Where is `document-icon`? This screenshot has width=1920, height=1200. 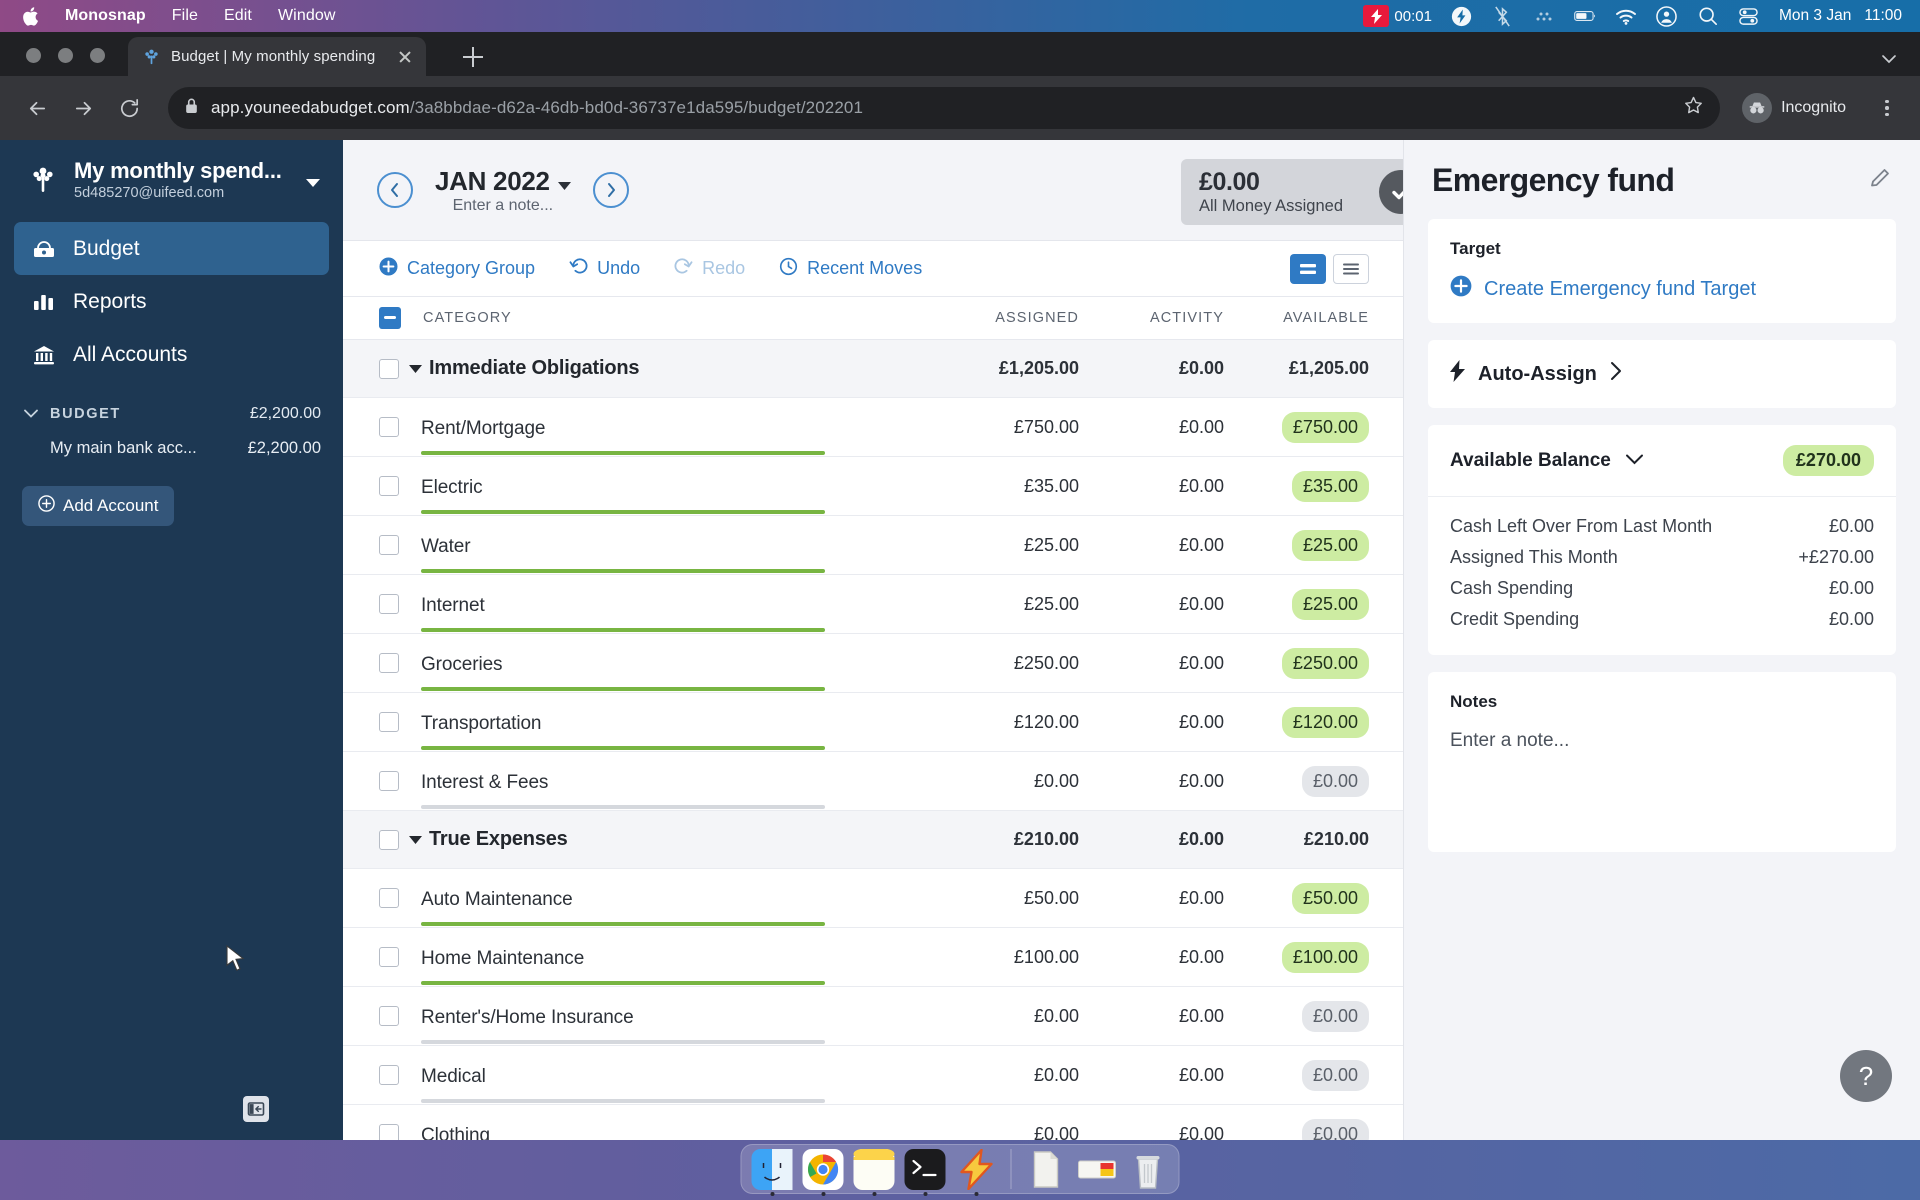 document-icon is located at coordinates (1046, 1169).